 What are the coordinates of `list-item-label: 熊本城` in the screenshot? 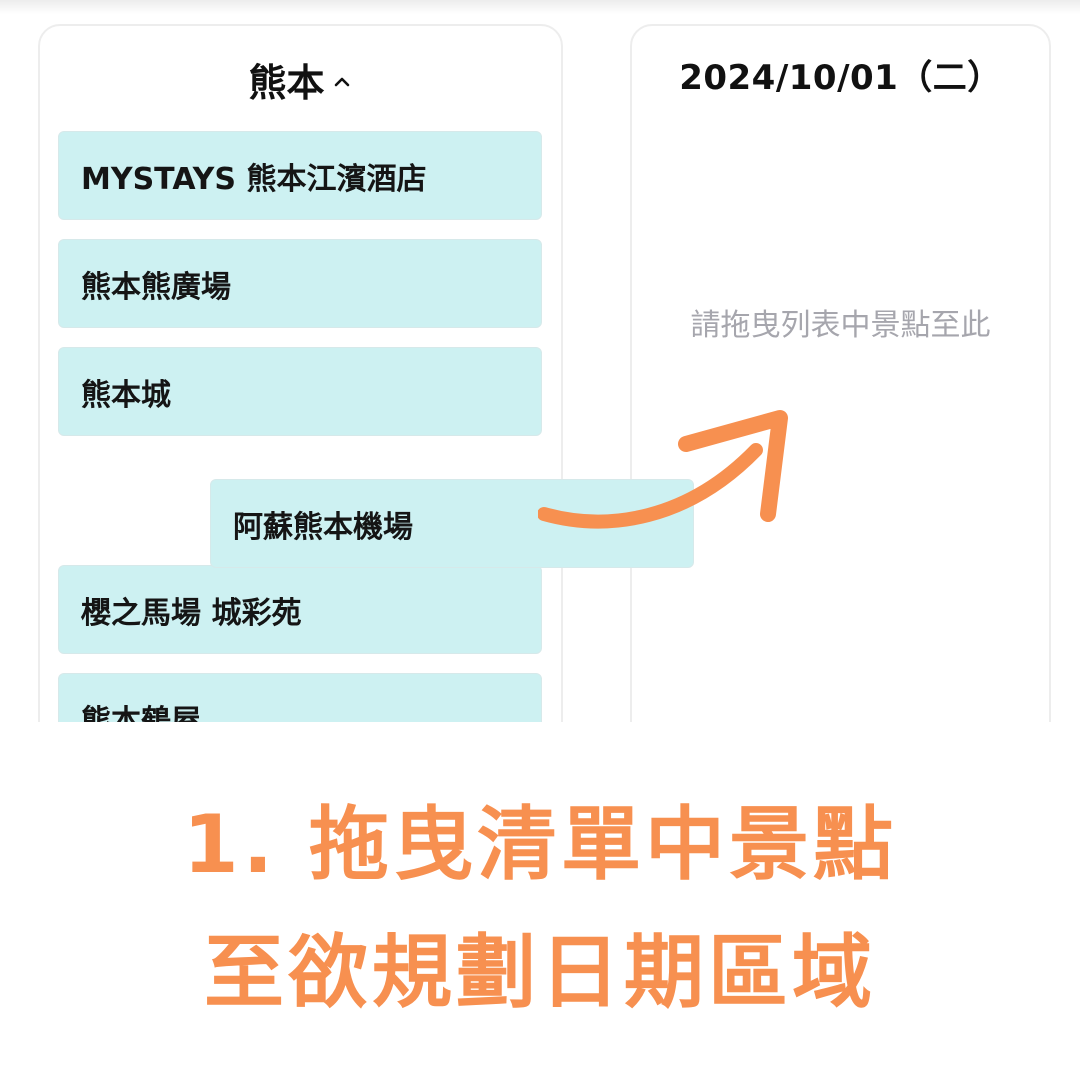 It's located at (126, 395).